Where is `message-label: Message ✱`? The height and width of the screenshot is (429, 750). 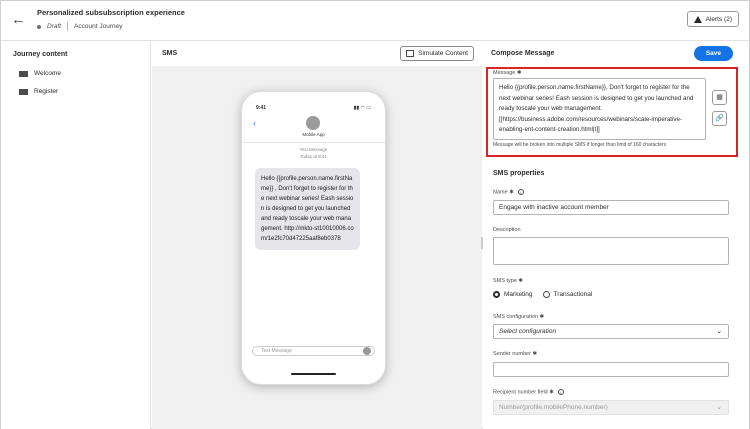
message-label: Message ✱ is located at coordinates (507, 73).